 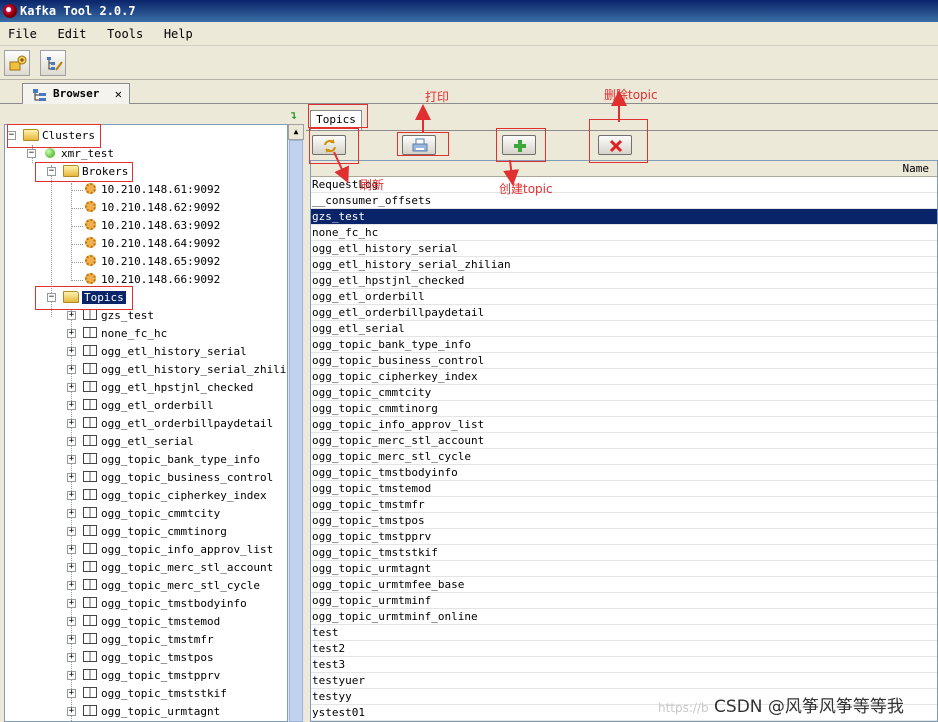 I want to click on table-row: ogg_etl_orderbill, so click(x=624, y=297).